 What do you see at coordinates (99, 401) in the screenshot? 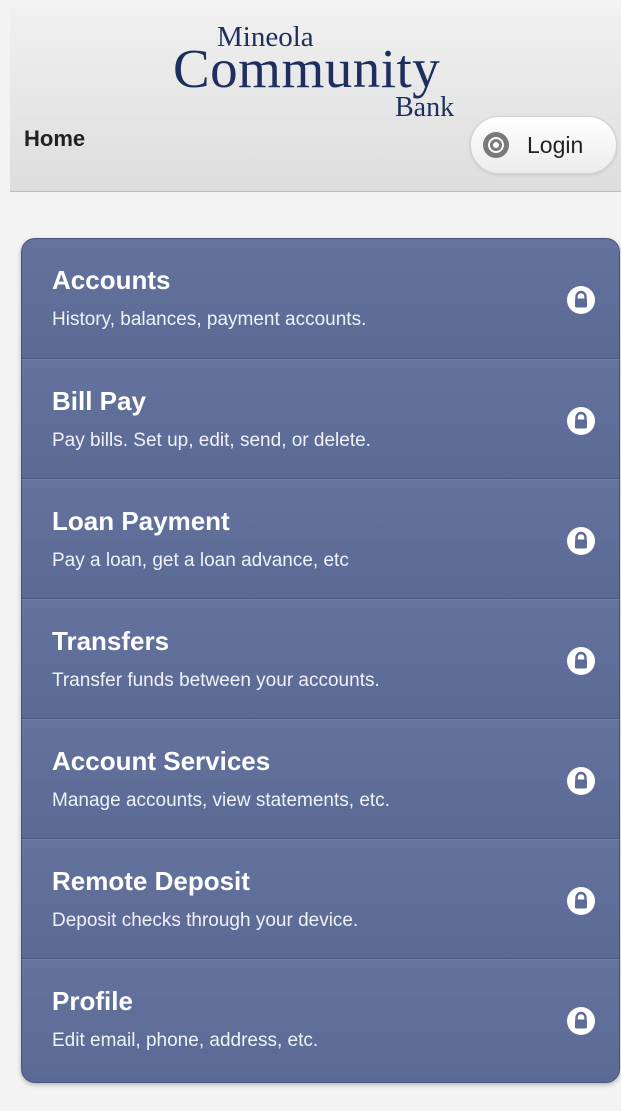
I see `menu-item-title: Bill Pay` at bounding box center [99, 401].